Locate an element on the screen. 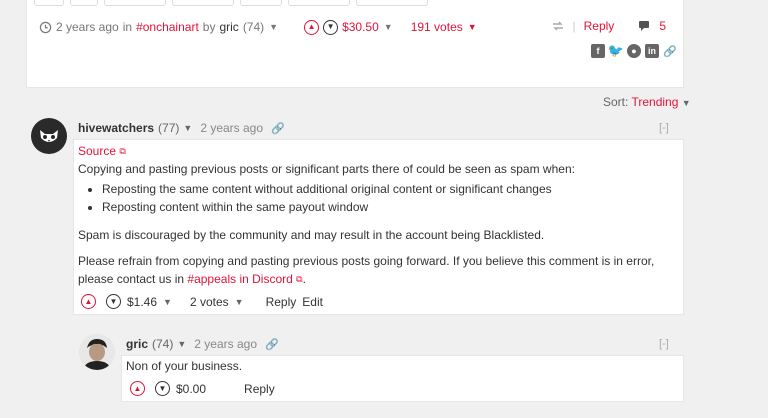 The height and width of the screenshot is (418, 768). comments-icon is located at coordinates (644, 26).